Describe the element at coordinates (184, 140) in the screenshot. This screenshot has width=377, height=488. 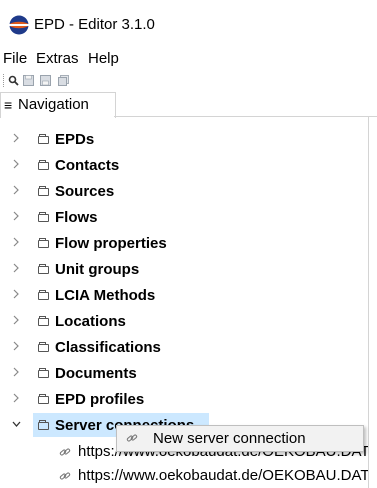
I see `tree-item-epds: EPDs` at that location.